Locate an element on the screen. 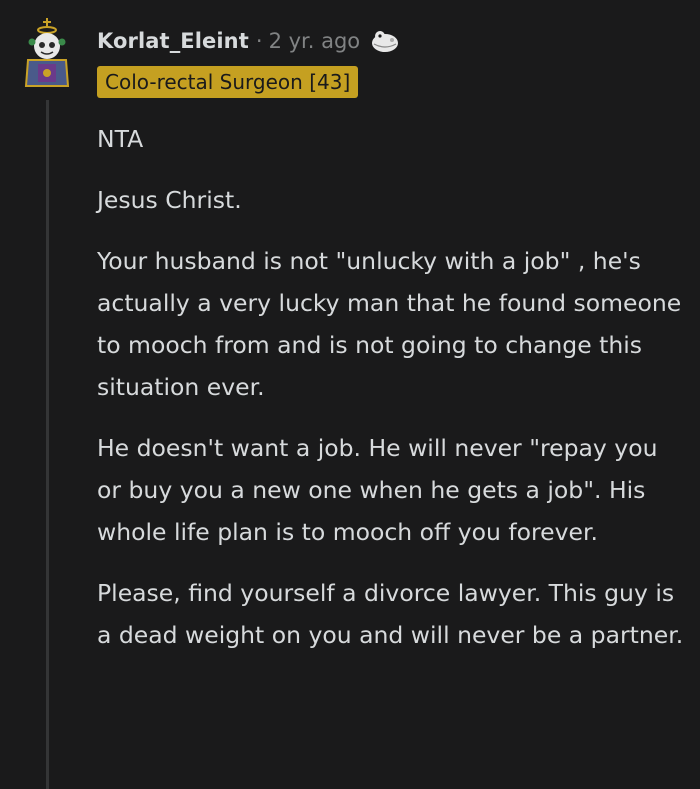 Image resolution: width=700 pixels, height=789 pixels. avatar-icon is located at coordinates (47, 52).